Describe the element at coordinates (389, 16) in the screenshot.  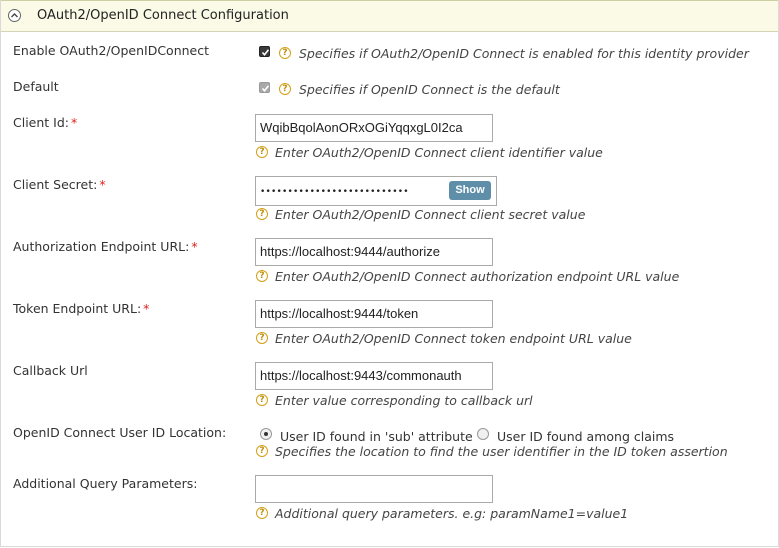
I see `panel-header: OAuth2/OpenID Connect Configuration` at that location.